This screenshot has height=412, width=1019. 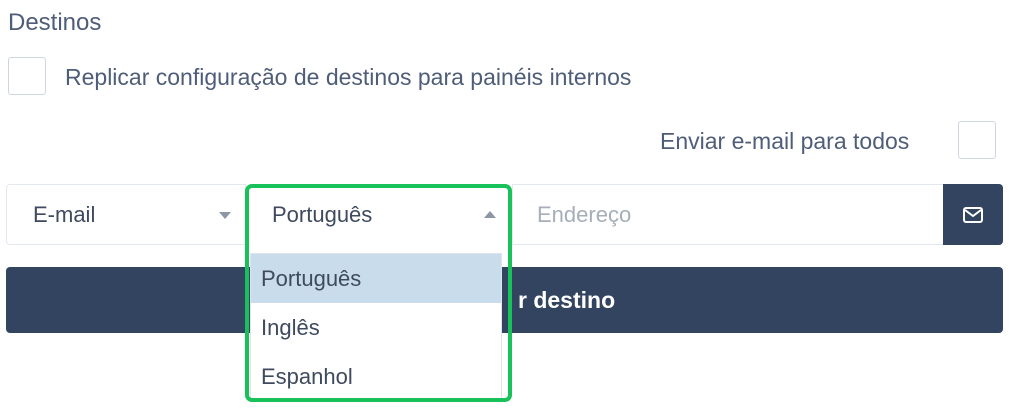 I want to click on chevron-up-icon, so click(x=490, y=214).